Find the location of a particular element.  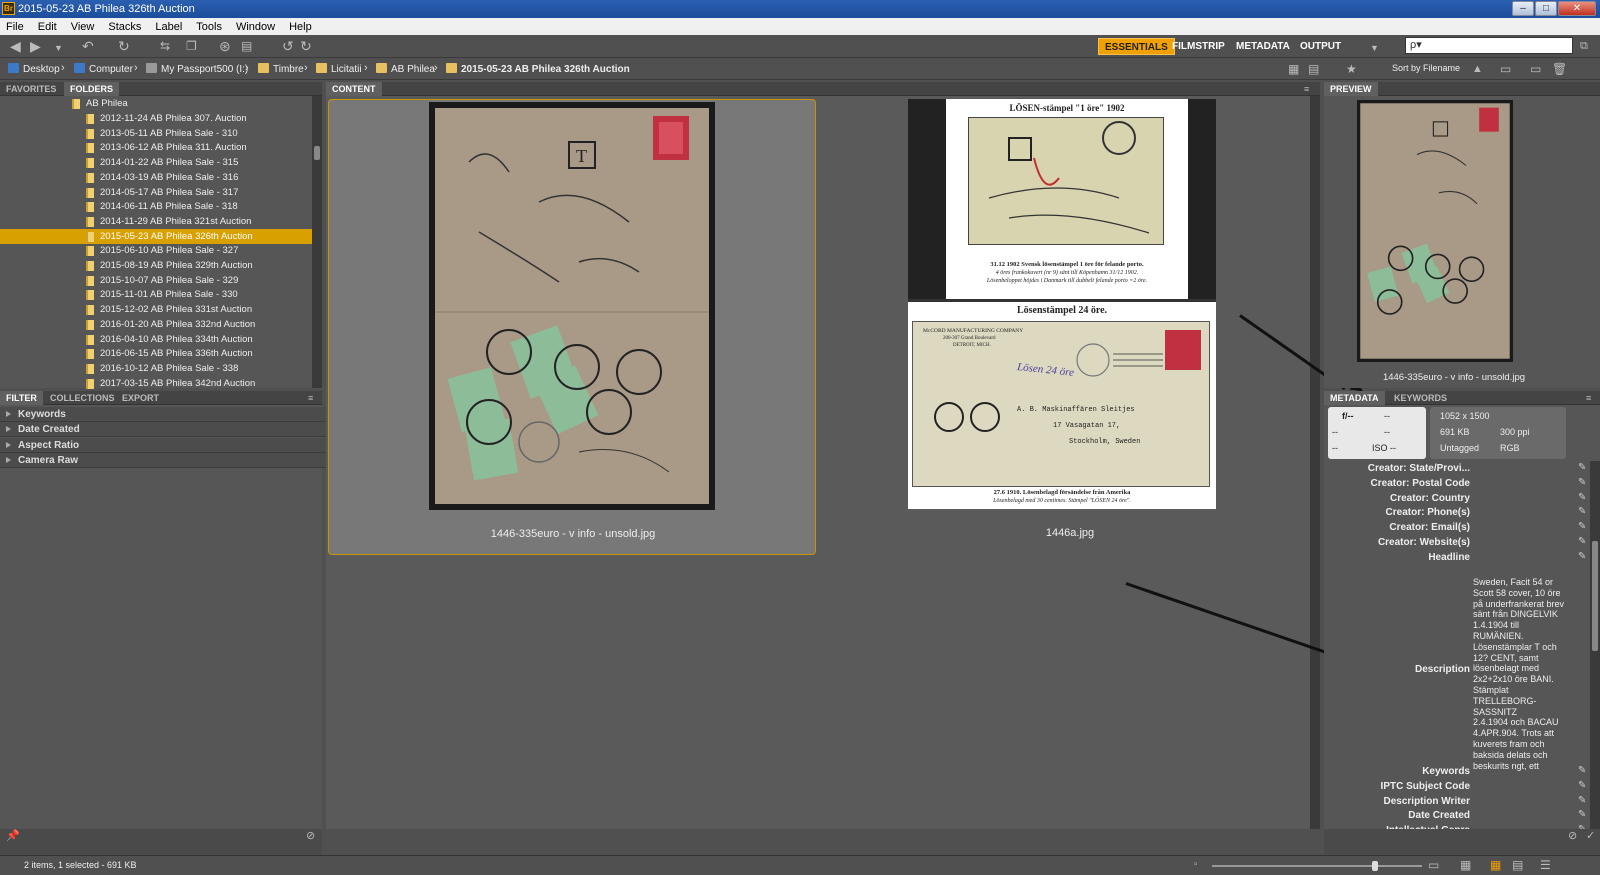

star-filter-icon: ★ is located at coordinates (1351, 69).